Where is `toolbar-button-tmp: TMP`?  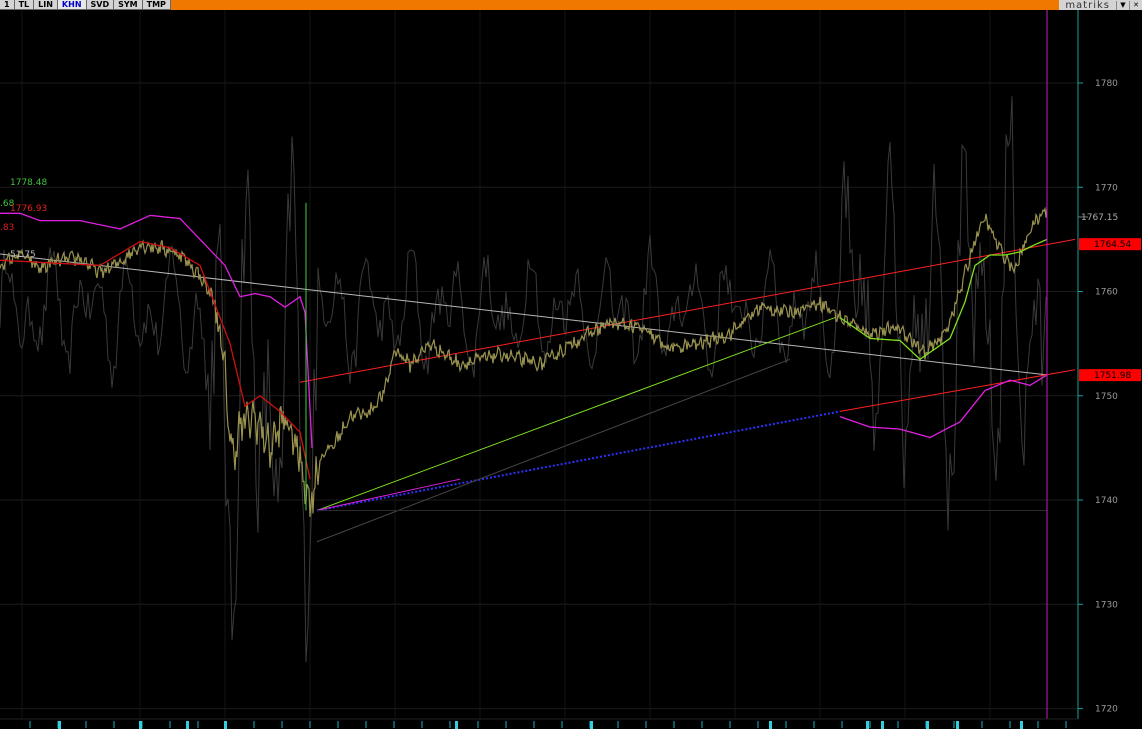 toolbar-button-tmp: TMP is located at coordinates (156, 5).